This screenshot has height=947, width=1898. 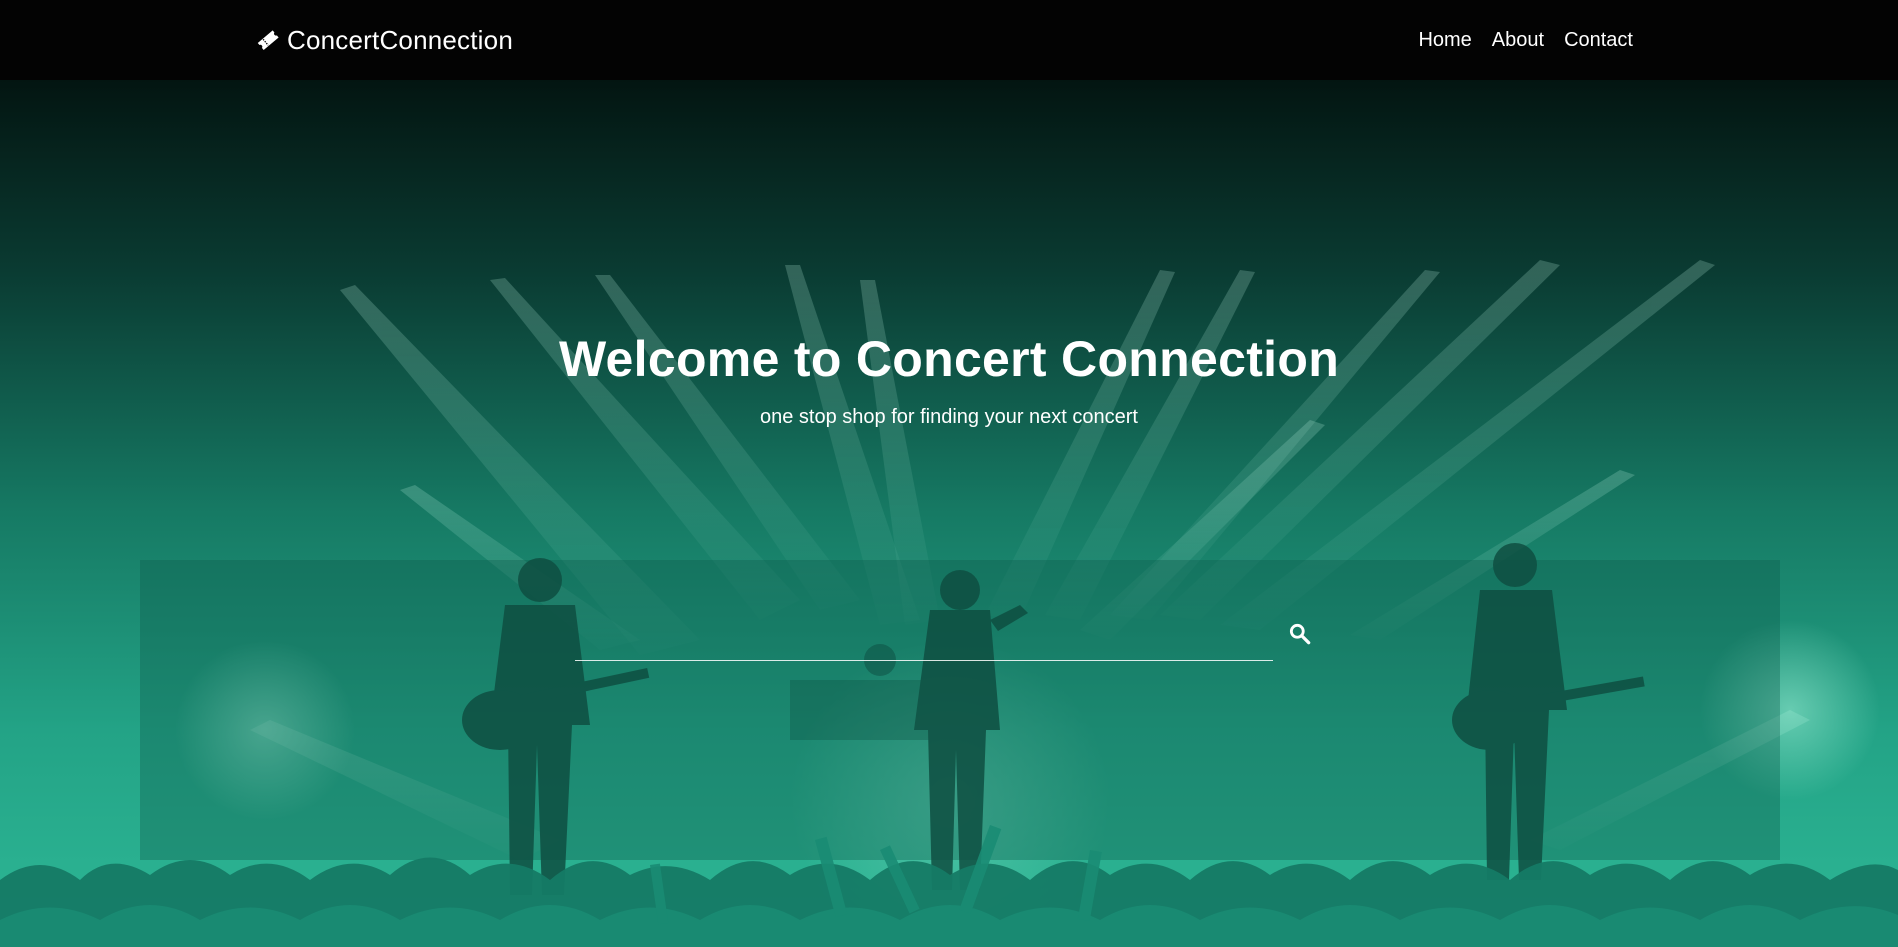 I want to click on search-button, so click(x=1300, y=634).